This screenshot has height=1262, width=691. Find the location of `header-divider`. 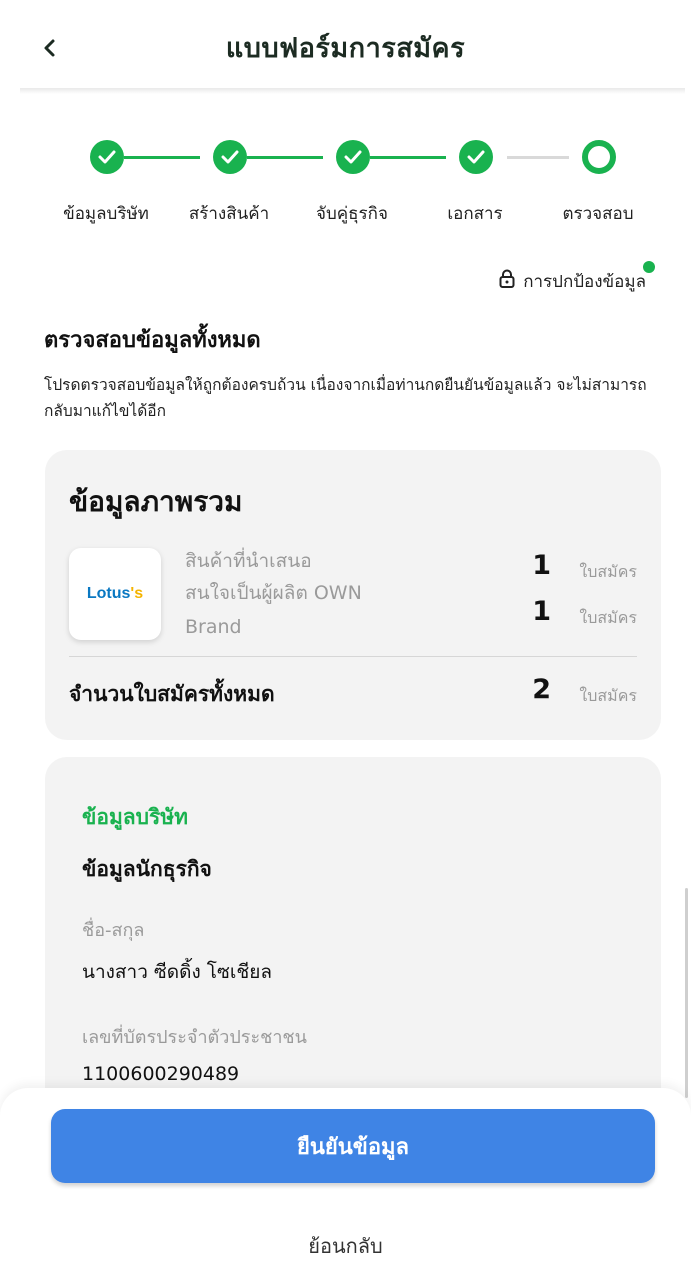

header-divider is located at coordinates (352, 91).